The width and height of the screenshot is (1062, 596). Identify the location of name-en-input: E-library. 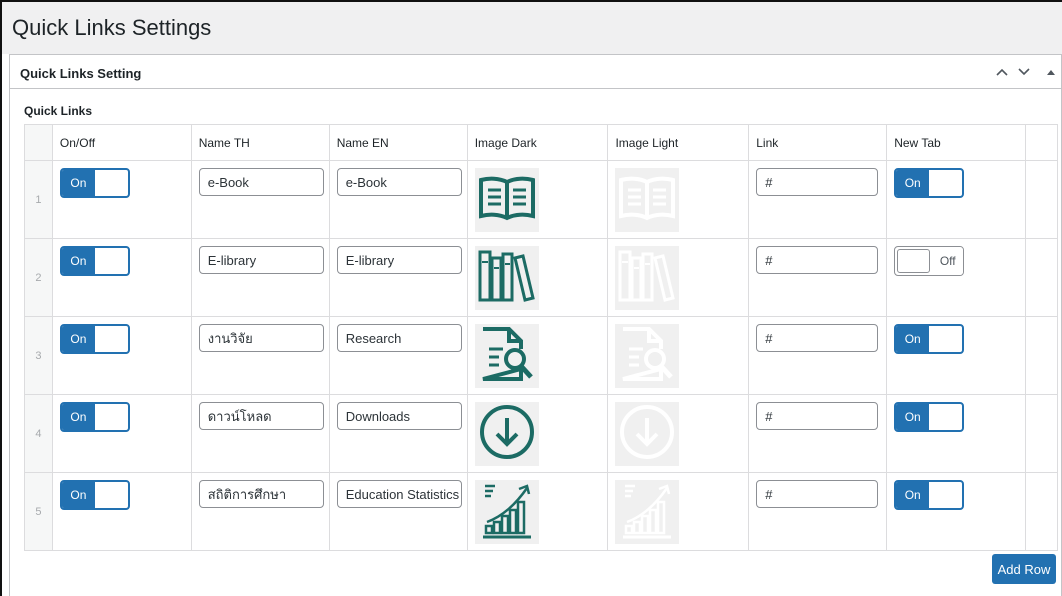
(399, 260).